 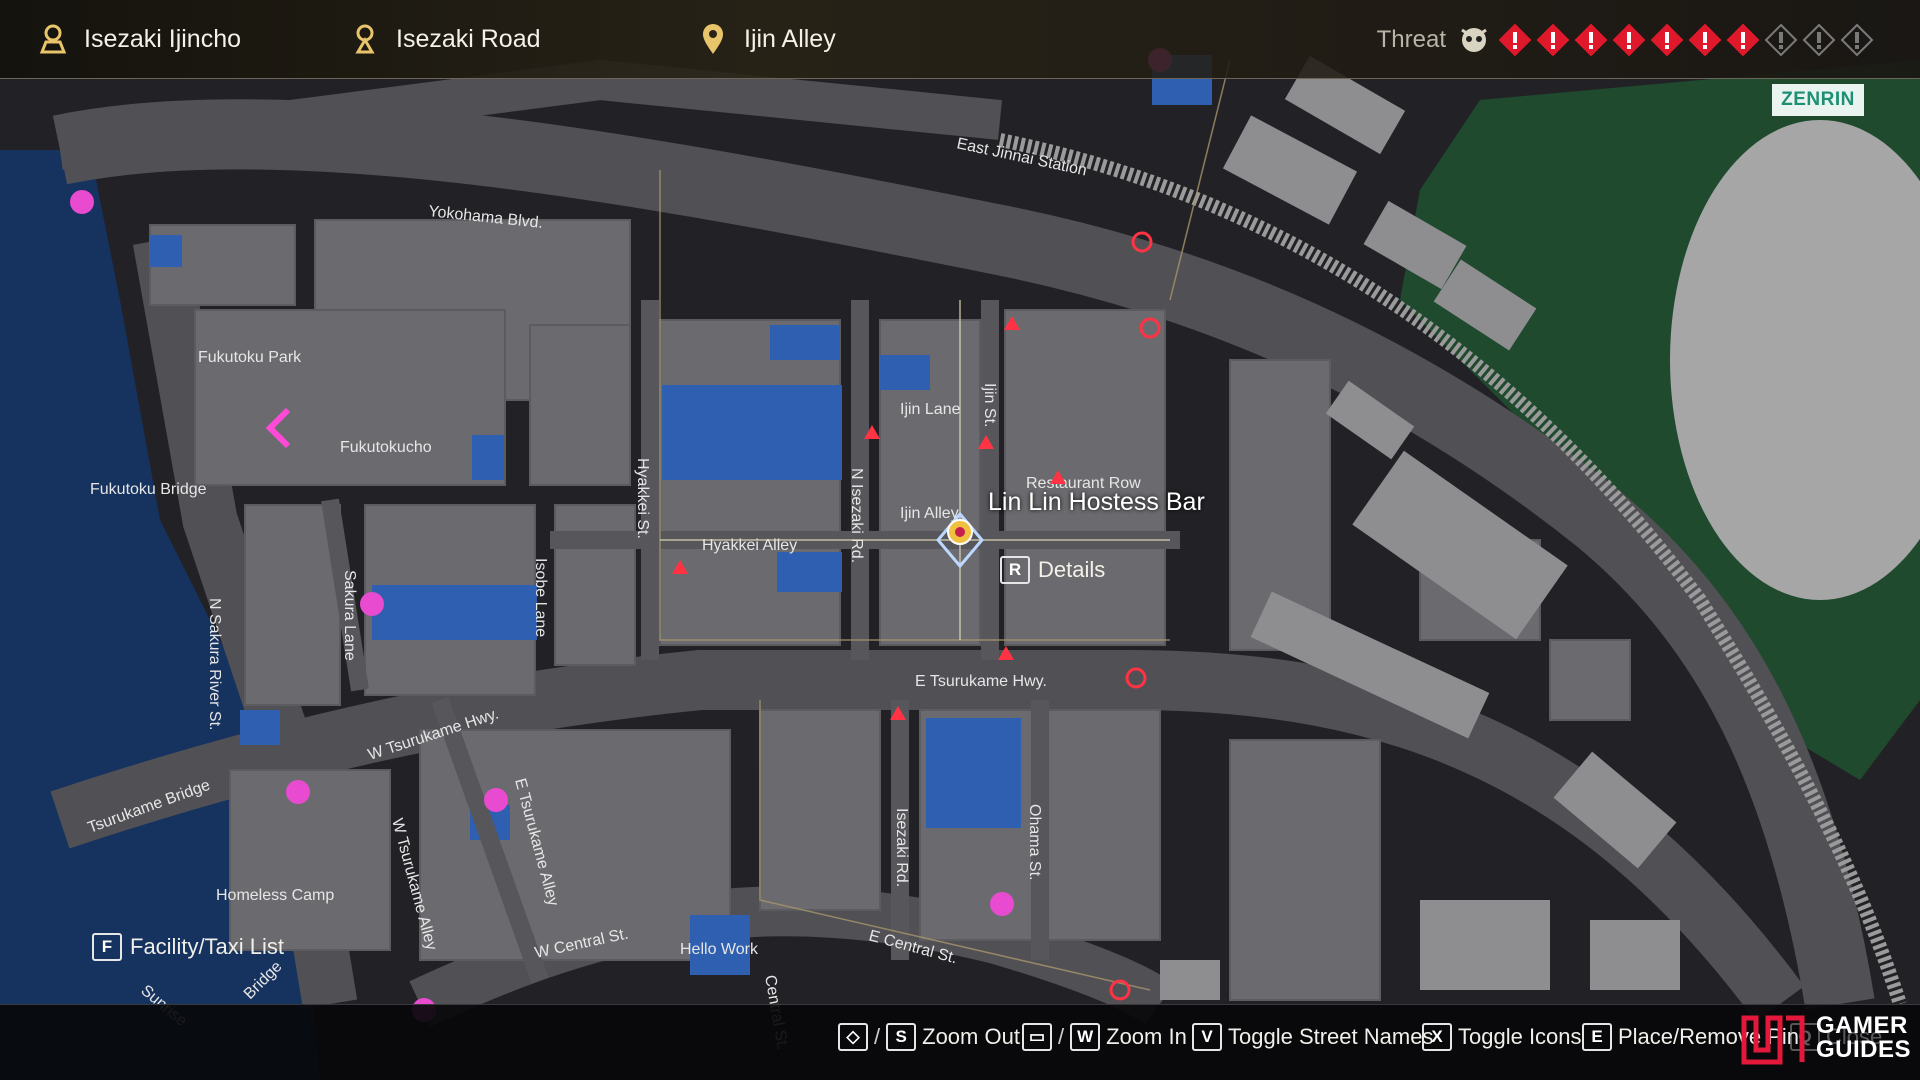 What do you see at coordinates (540, 597) in the screenshot?
I see `label-isobe-lane: Isobe Lane` at bounding box center [540, 597].